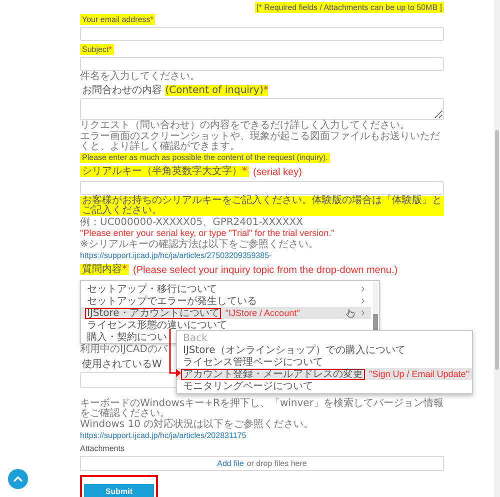 This screenshot has height=497, width=500. Describe the element at coordinates (104, 269) in the screenshot. I see `field-label: 質問内容*` at that location.